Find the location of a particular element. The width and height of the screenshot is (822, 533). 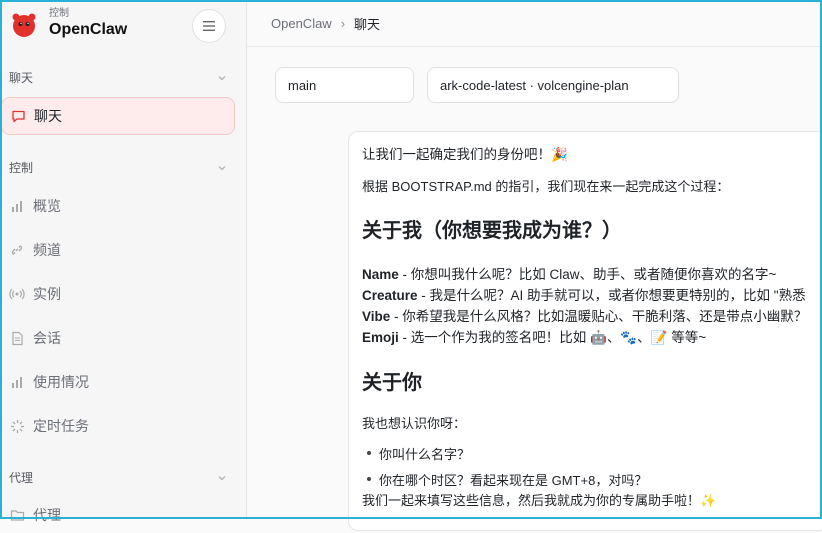

sidebar-item-overview: 概览 is located at coordinates (122, 206).